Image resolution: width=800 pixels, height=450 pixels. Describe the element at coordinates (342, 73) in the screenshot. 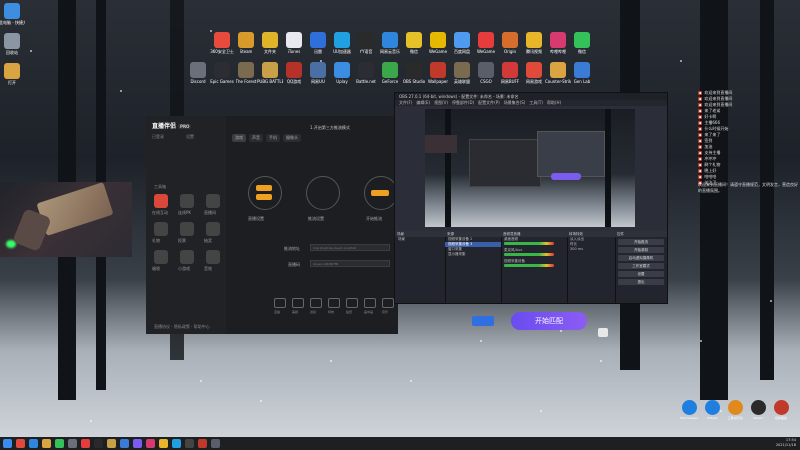

I see `desktop-icon: Uplay` at that location.